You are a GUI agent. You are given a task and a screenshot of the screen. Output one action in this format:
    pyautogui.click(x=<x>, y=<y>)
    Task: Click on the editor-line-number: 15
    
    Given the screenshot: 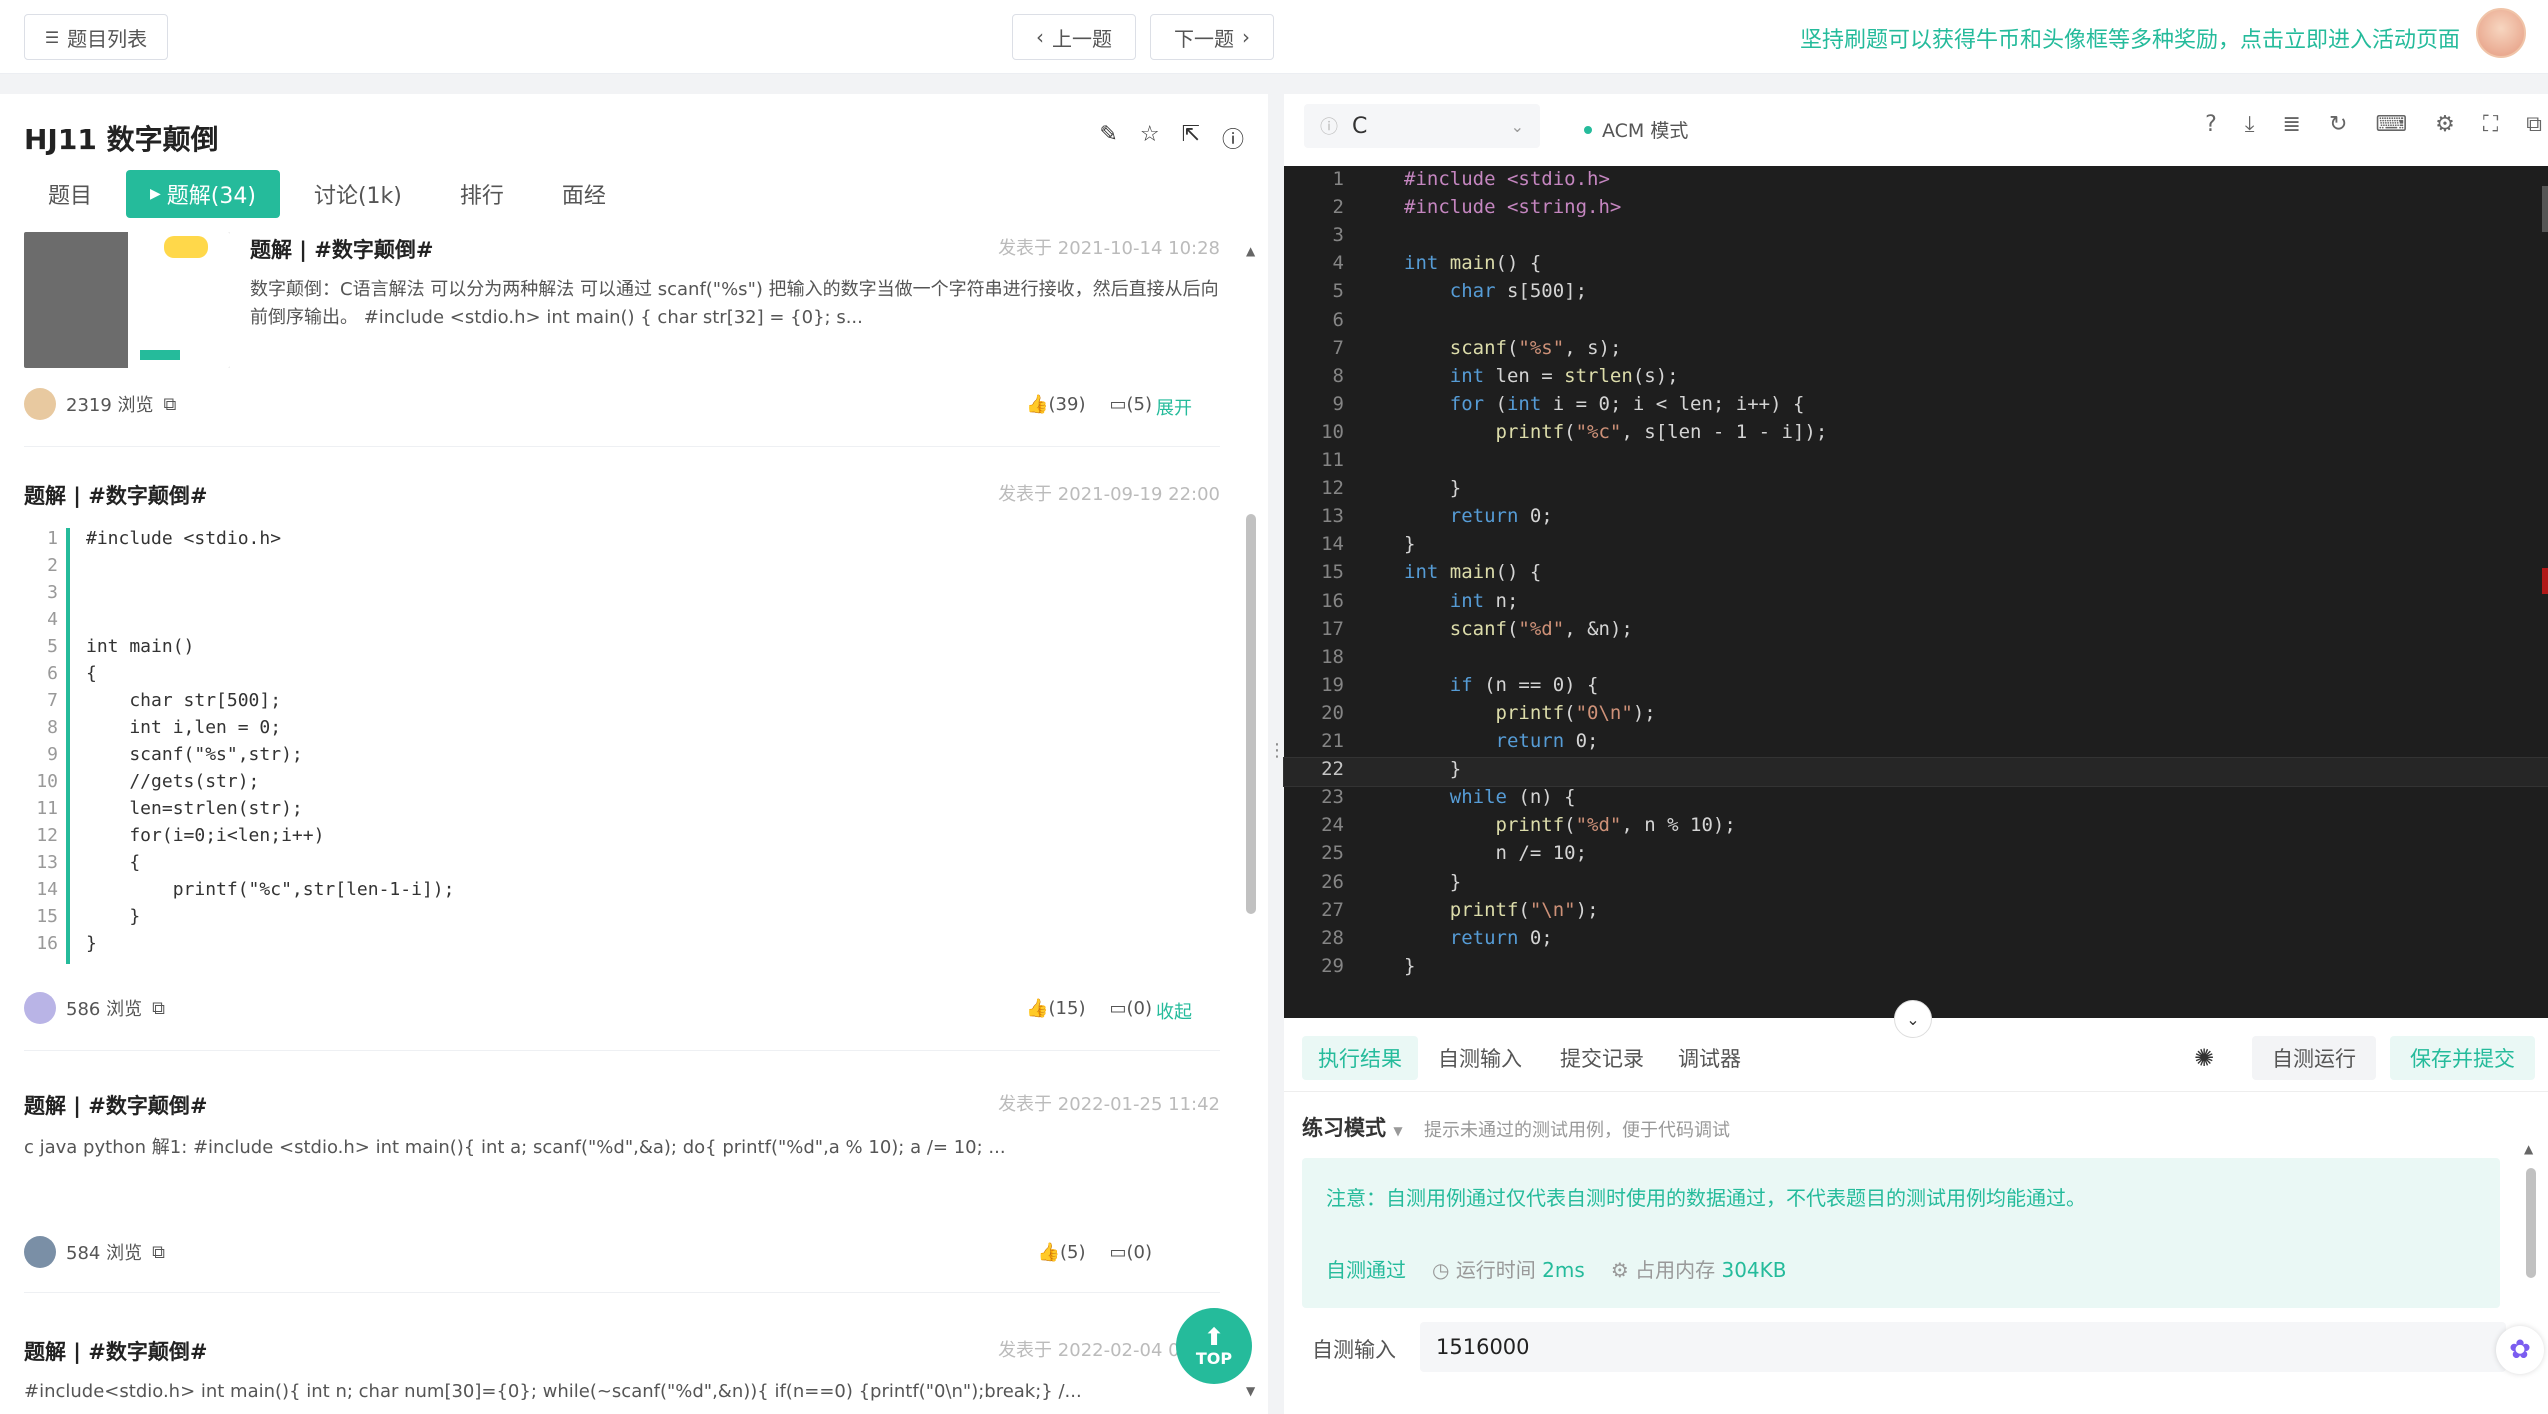 What is the action you would take?
    pyautogui.click(x=1332, y=572)
    